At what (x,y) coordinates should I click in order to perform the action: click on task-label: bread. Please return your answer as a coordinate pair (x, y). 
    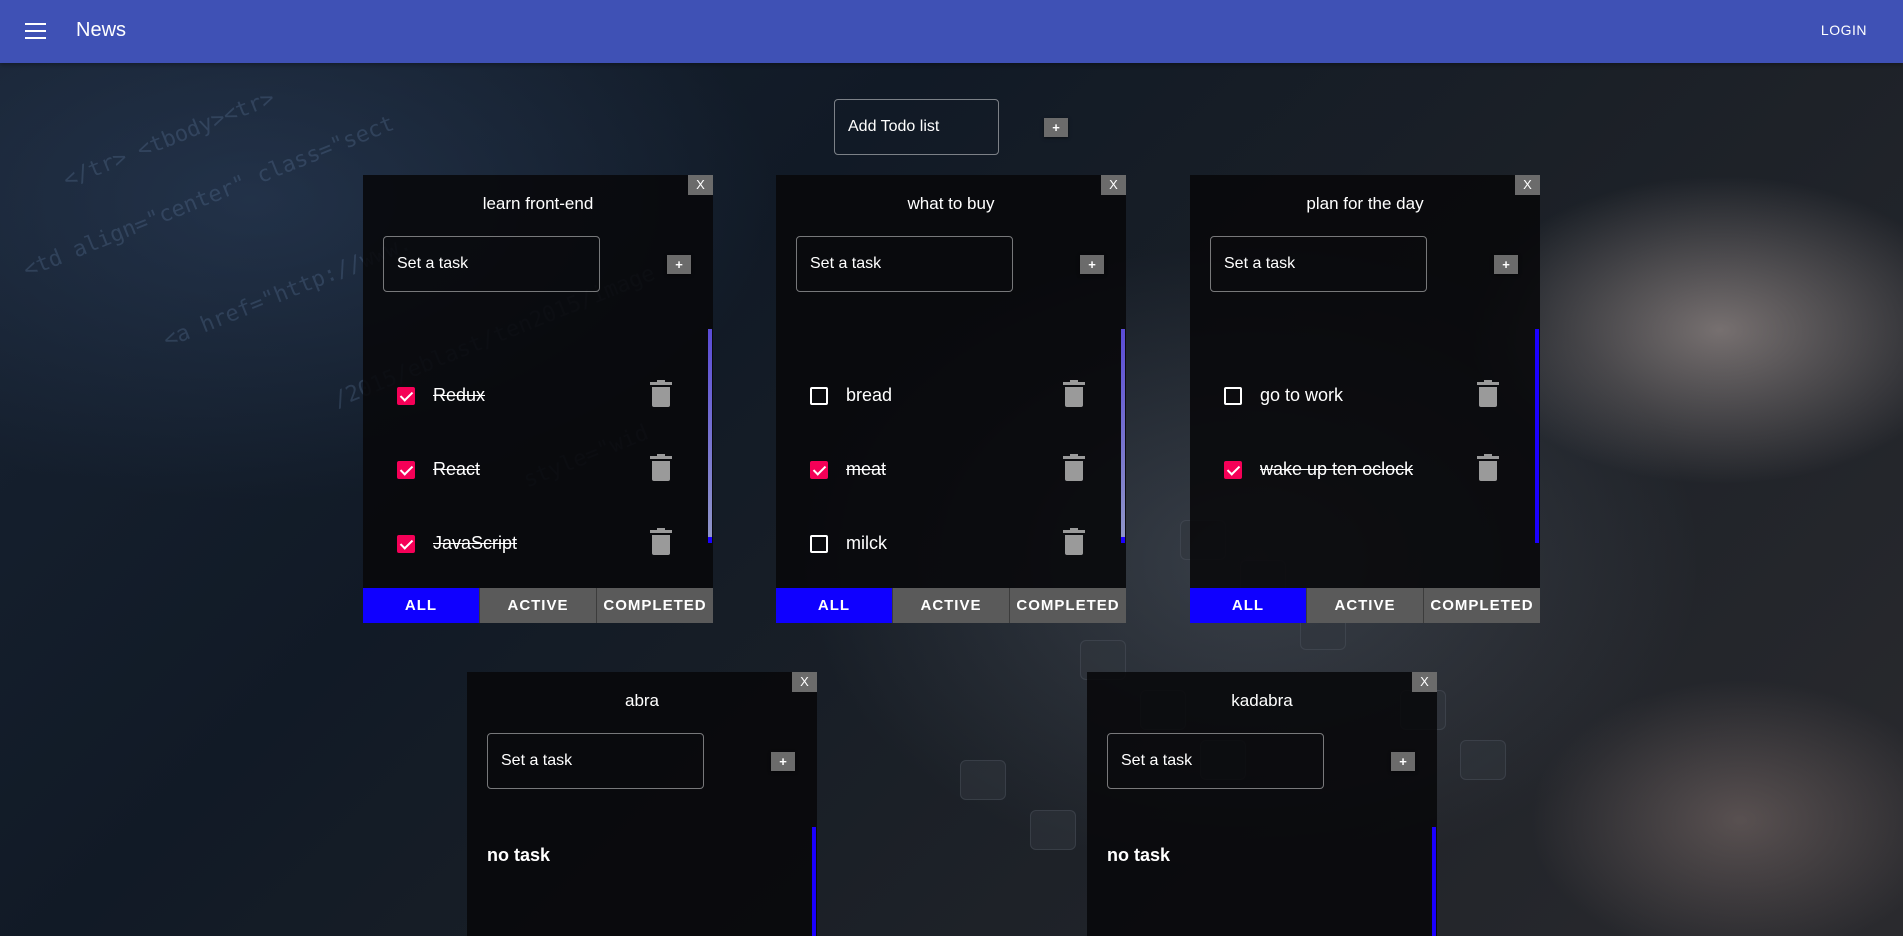
    Looking at the image, I should click on (869, 395).